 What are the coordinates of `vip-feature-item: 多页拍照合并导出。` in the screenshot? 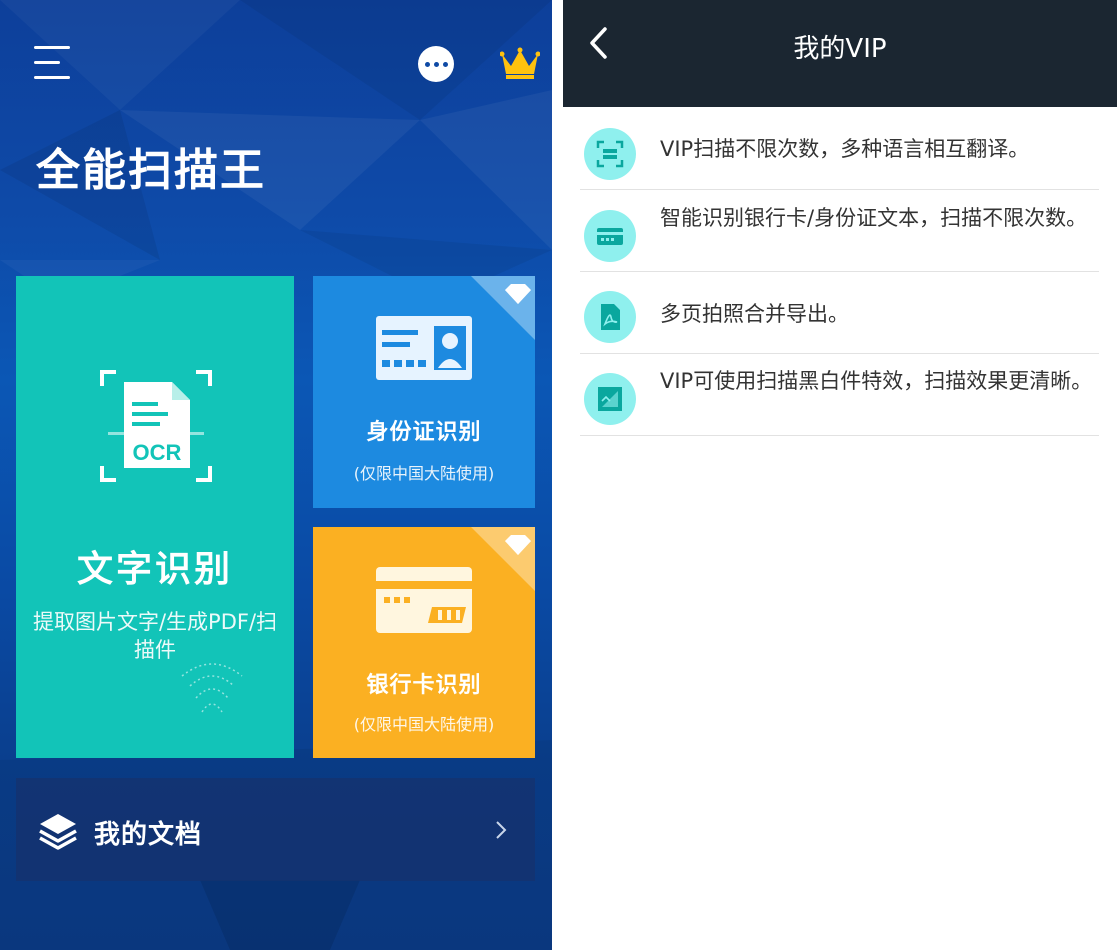 It's located at (839, 313).